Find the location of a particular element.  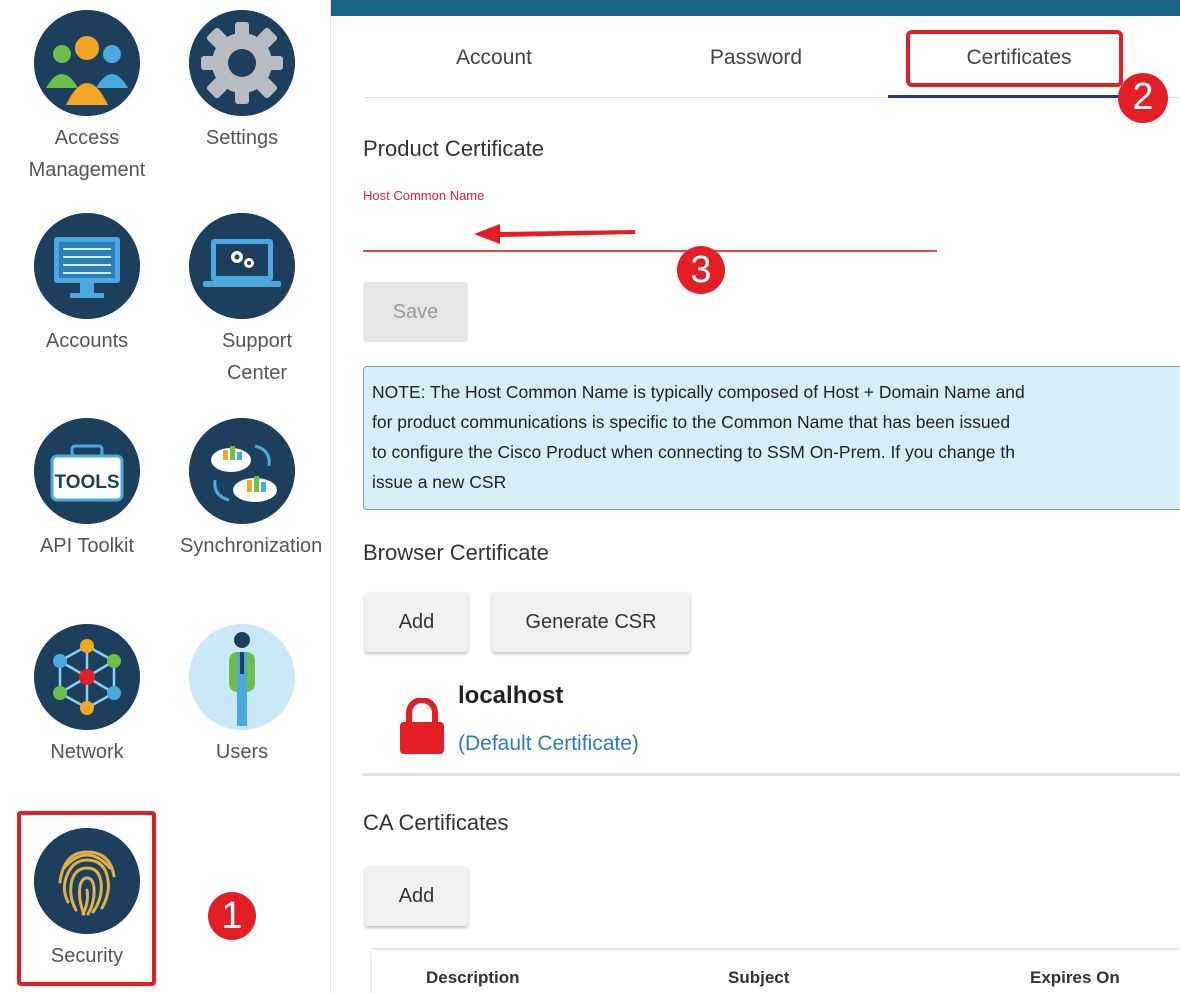

network-icon is located at coordinates (87, 677).